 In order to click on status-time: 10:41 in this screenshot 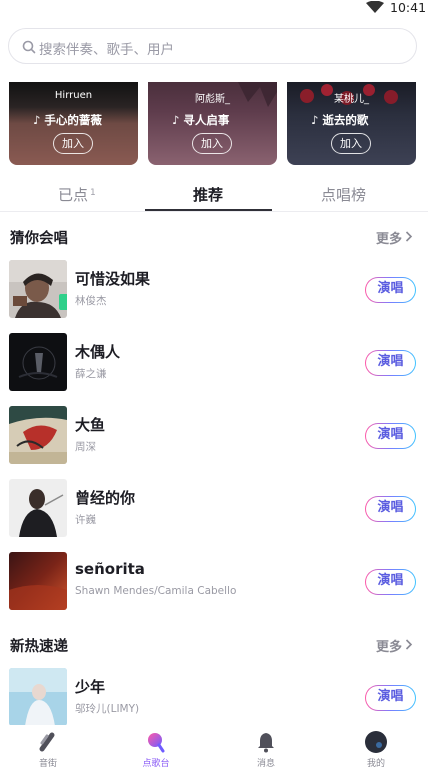, I will do `click(408, 7)`.